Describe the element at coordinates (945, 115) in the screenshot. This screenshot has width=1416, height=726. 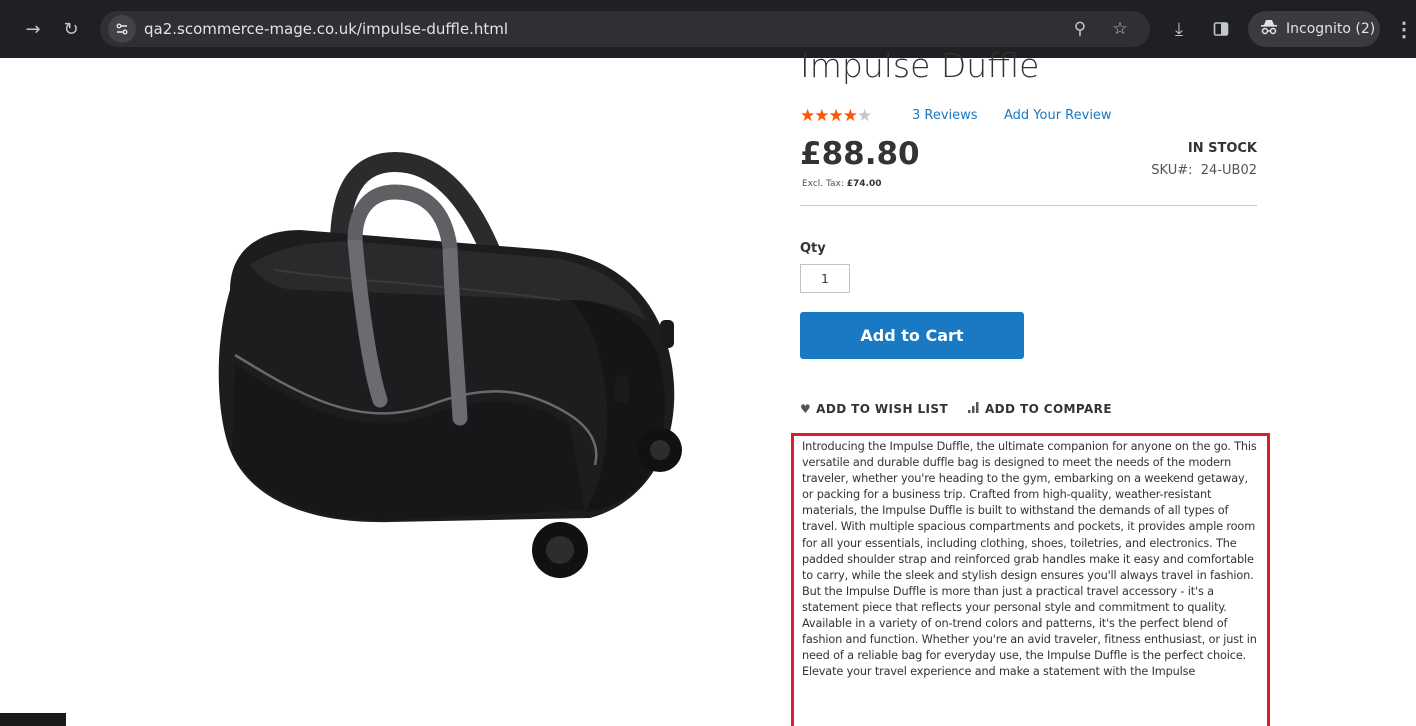
I see `reviews-link: 3 Reviews` at that location.